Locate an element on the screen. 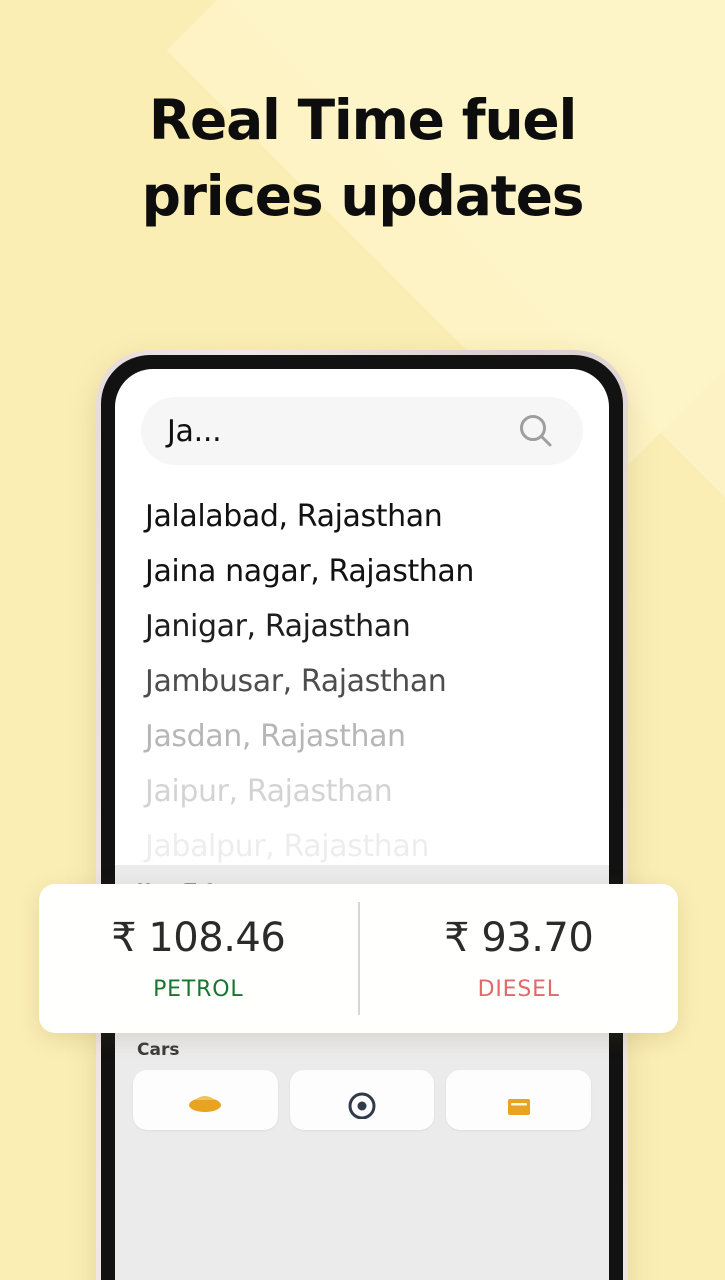 The width and height of the screenshot is (725, 1280). list-item: Jasdan, Rajasthan is located at coordinates (367, 736).